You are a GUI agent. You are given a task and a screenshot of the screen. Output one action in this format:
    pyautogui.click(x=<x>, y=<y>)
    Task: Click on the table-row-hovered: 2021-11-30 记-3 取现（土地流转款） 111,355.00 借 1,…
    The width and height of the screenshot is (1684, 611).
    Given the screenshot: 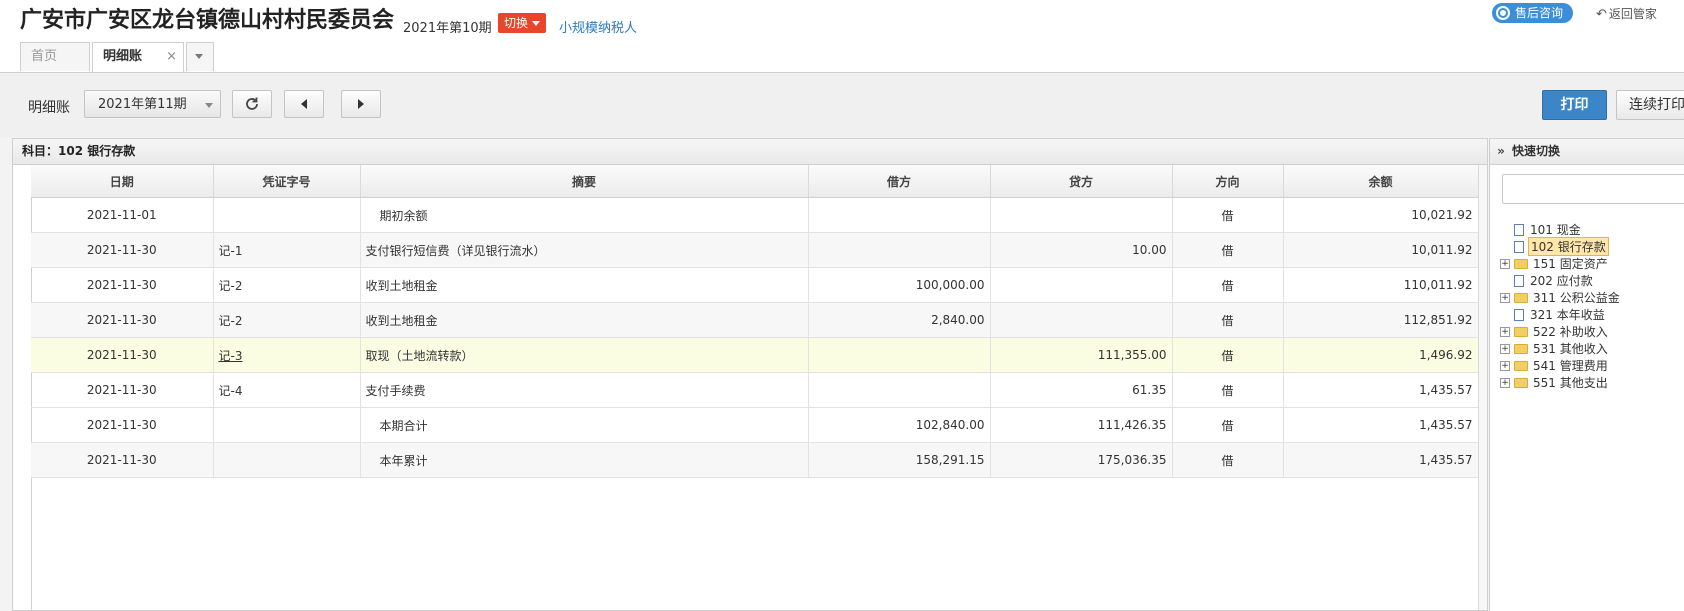 What is the action you would take?
    pyautogui.click(x=755, y=355)
    